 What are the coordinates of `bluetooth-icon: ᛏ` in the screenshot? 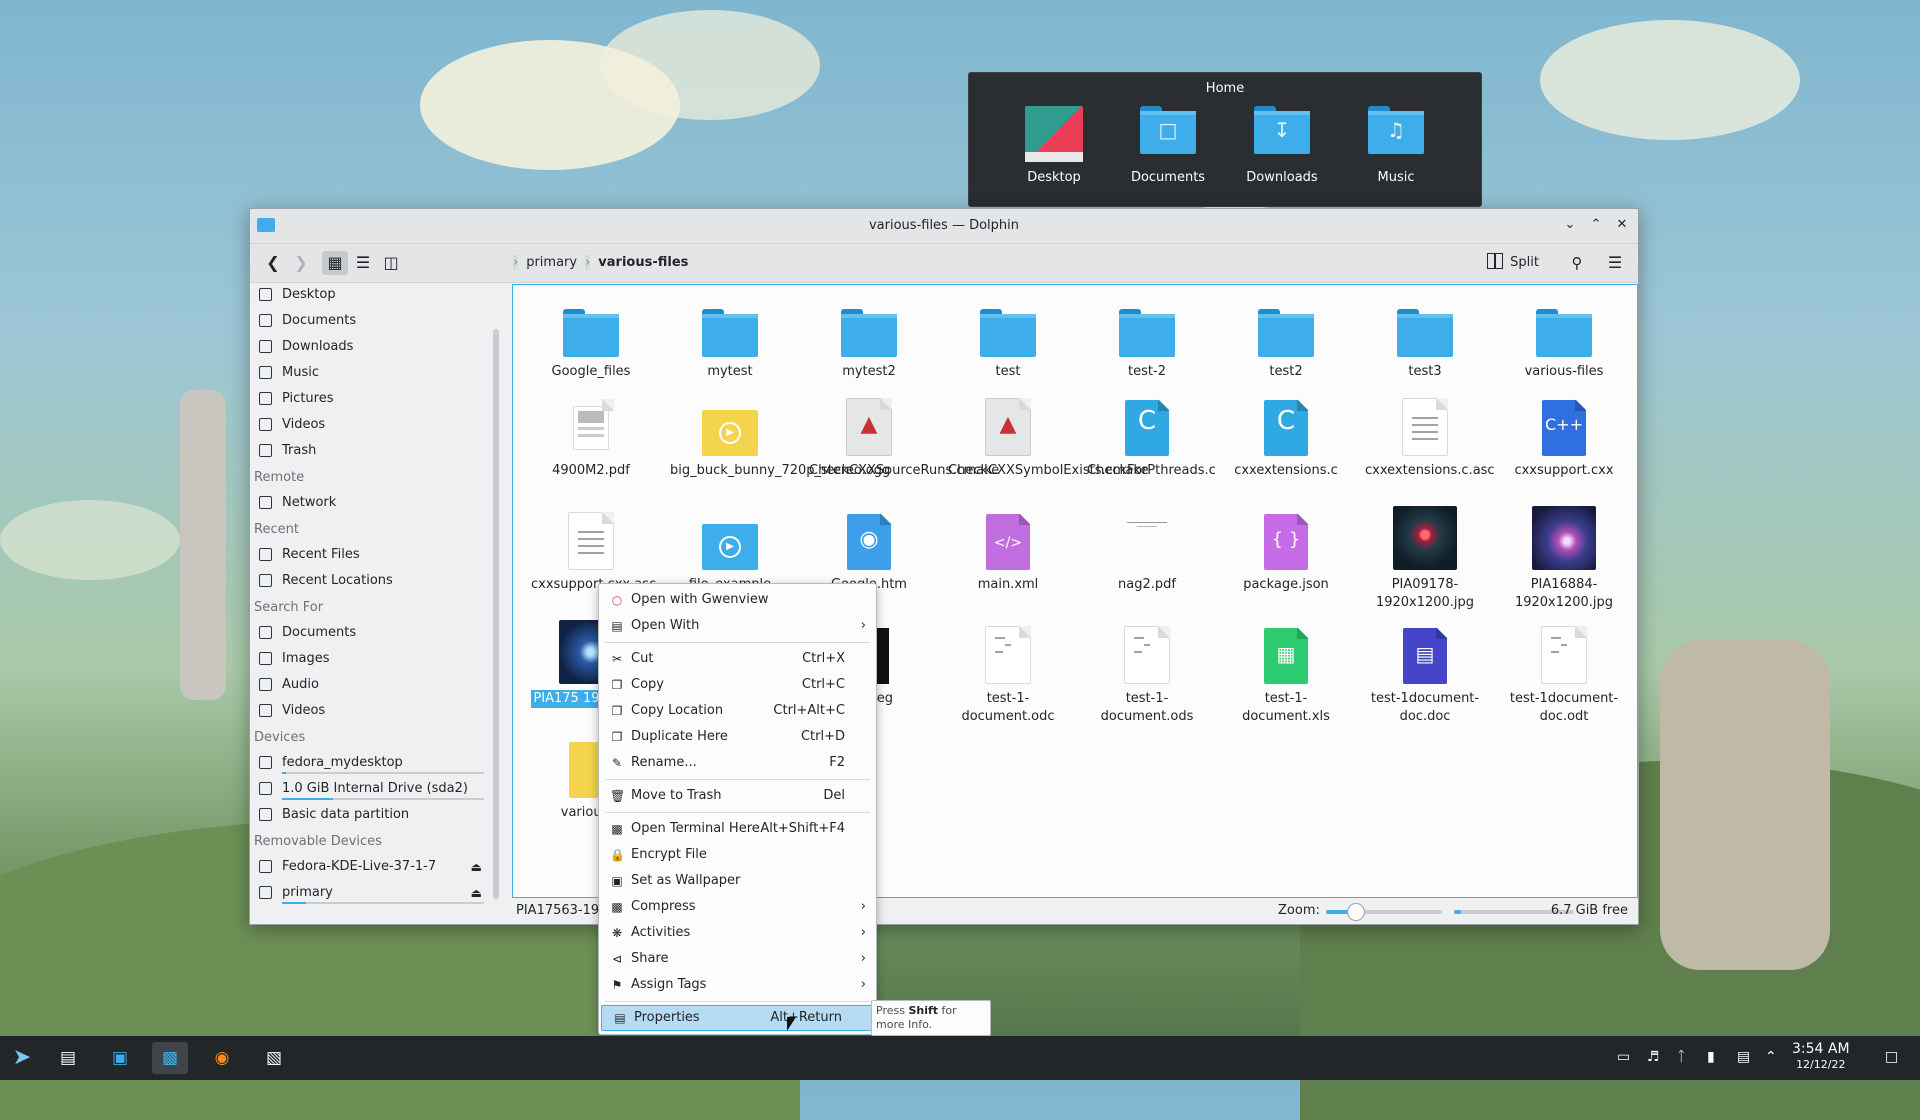 It's located at (1681, 1057).